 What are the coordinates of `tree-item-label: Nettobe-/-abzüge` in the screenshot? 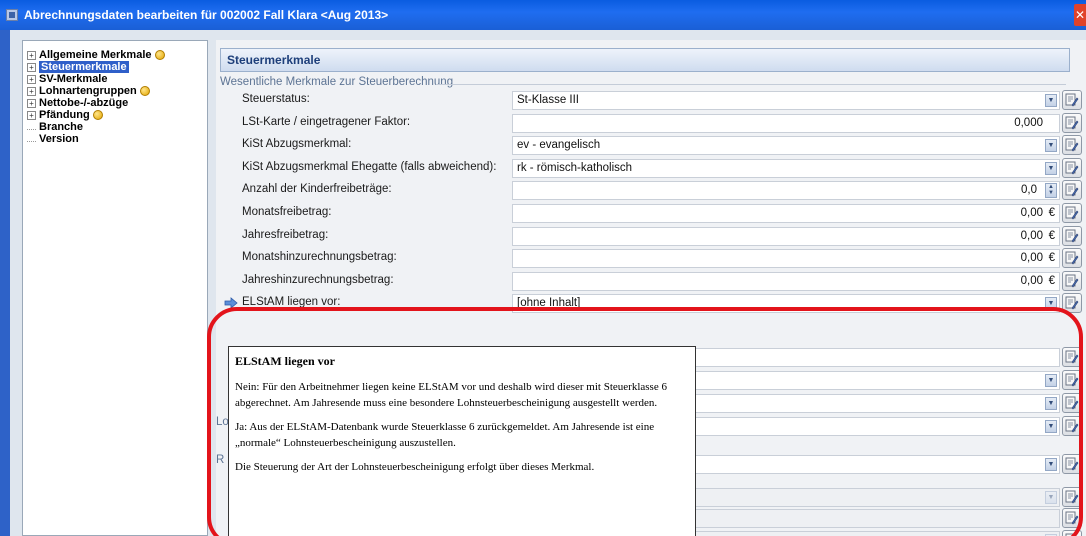 It's located at (84, 103).